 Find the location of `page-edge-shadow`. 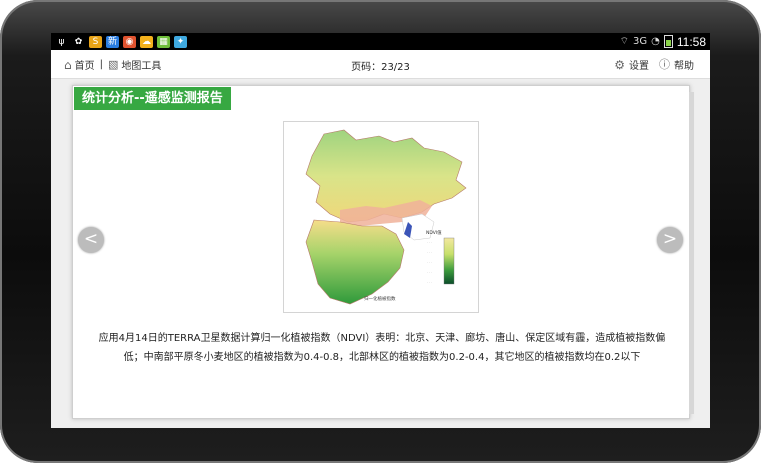

page-edge-shadow is located at coordinates (691, 253).